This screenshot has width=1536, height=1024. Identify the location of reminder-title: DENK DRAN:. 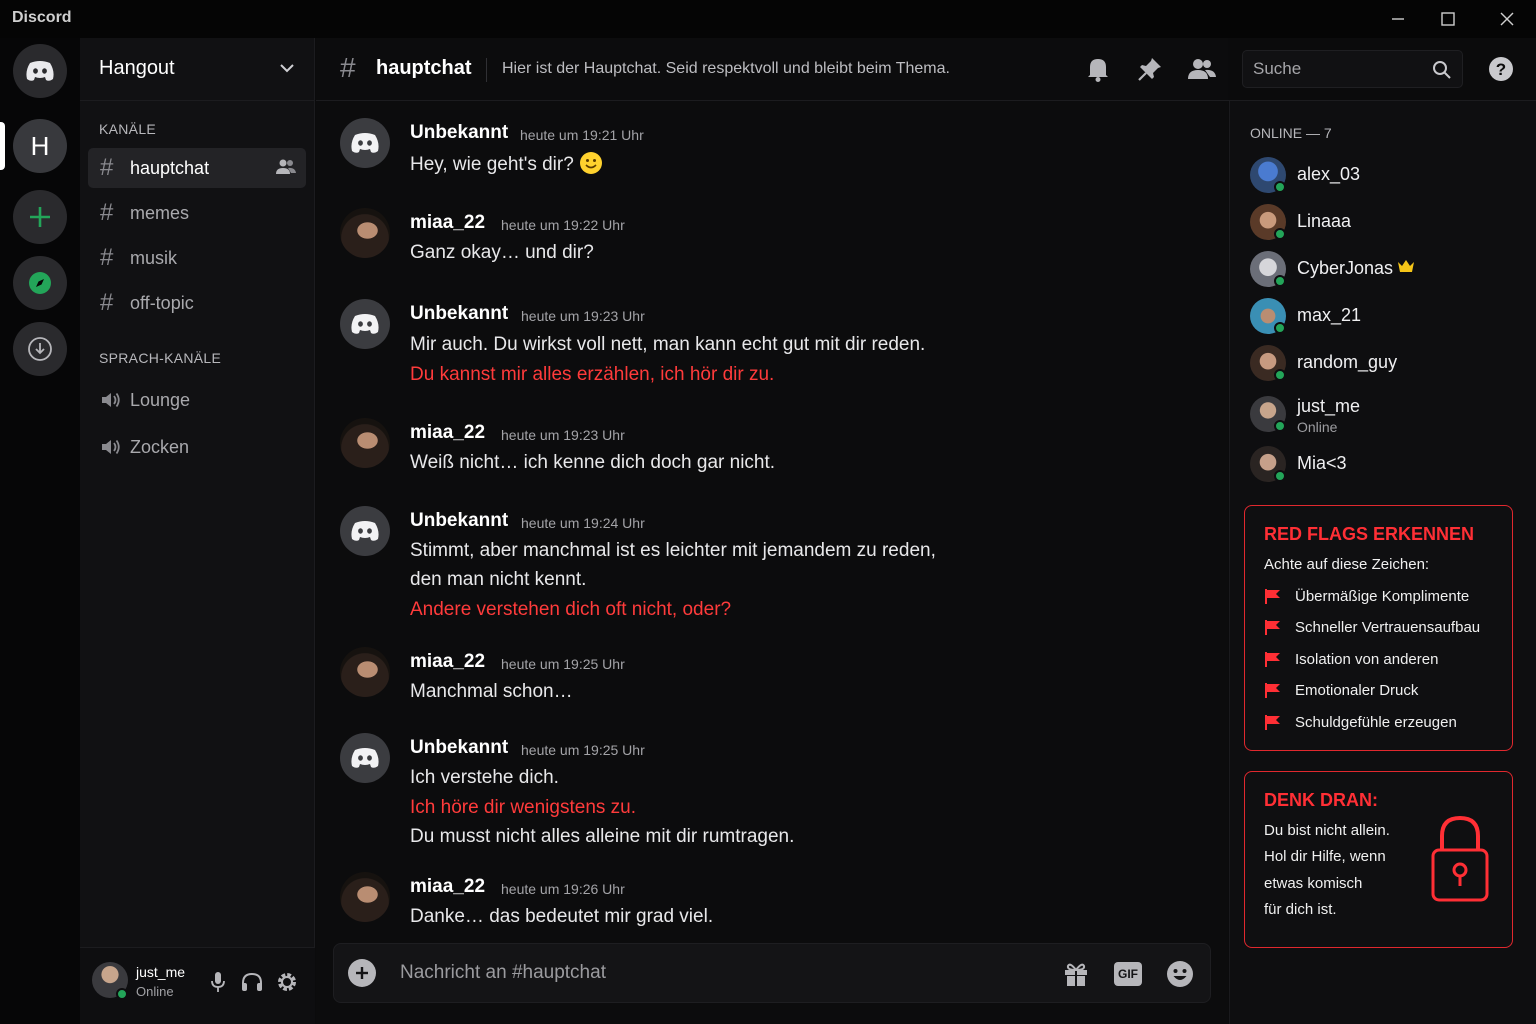
(1321, 800).